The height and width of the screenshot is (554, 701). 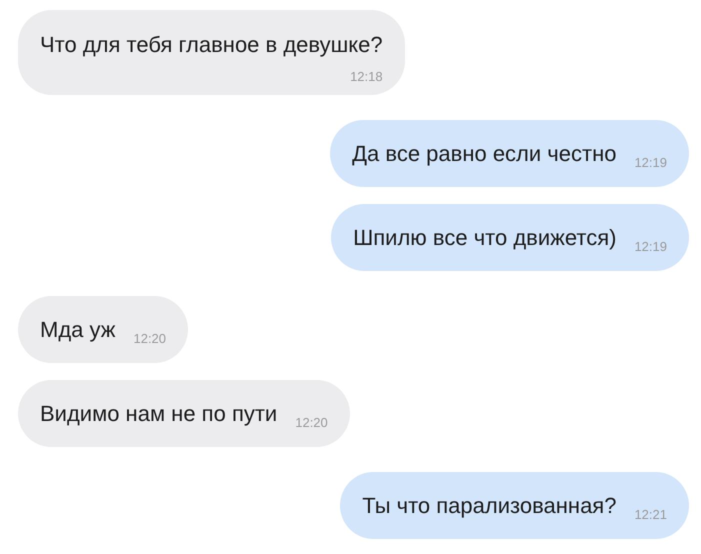 What do you see at coordinates (484, 238) in the screenshot?
I see `message-text: Шпилю все что движется)` at bounding box center [484, 238].